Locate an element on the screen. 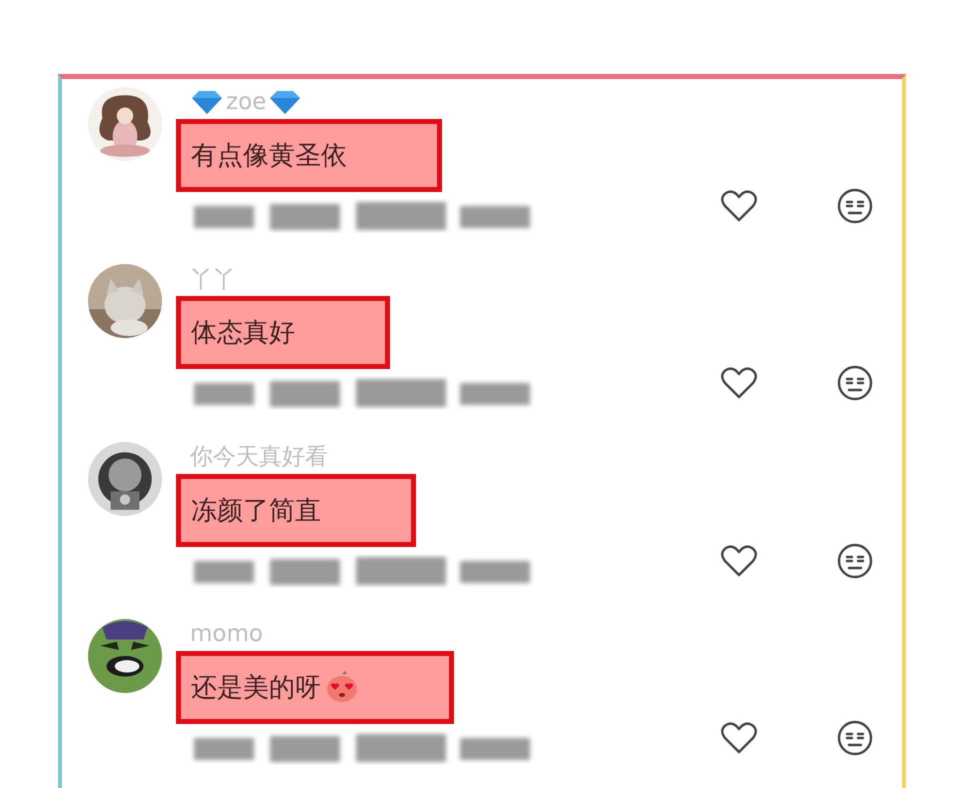 This screenshot has width=960, height=788. comment-text: 冻颜了简直 is located at coordinates (296, 510).